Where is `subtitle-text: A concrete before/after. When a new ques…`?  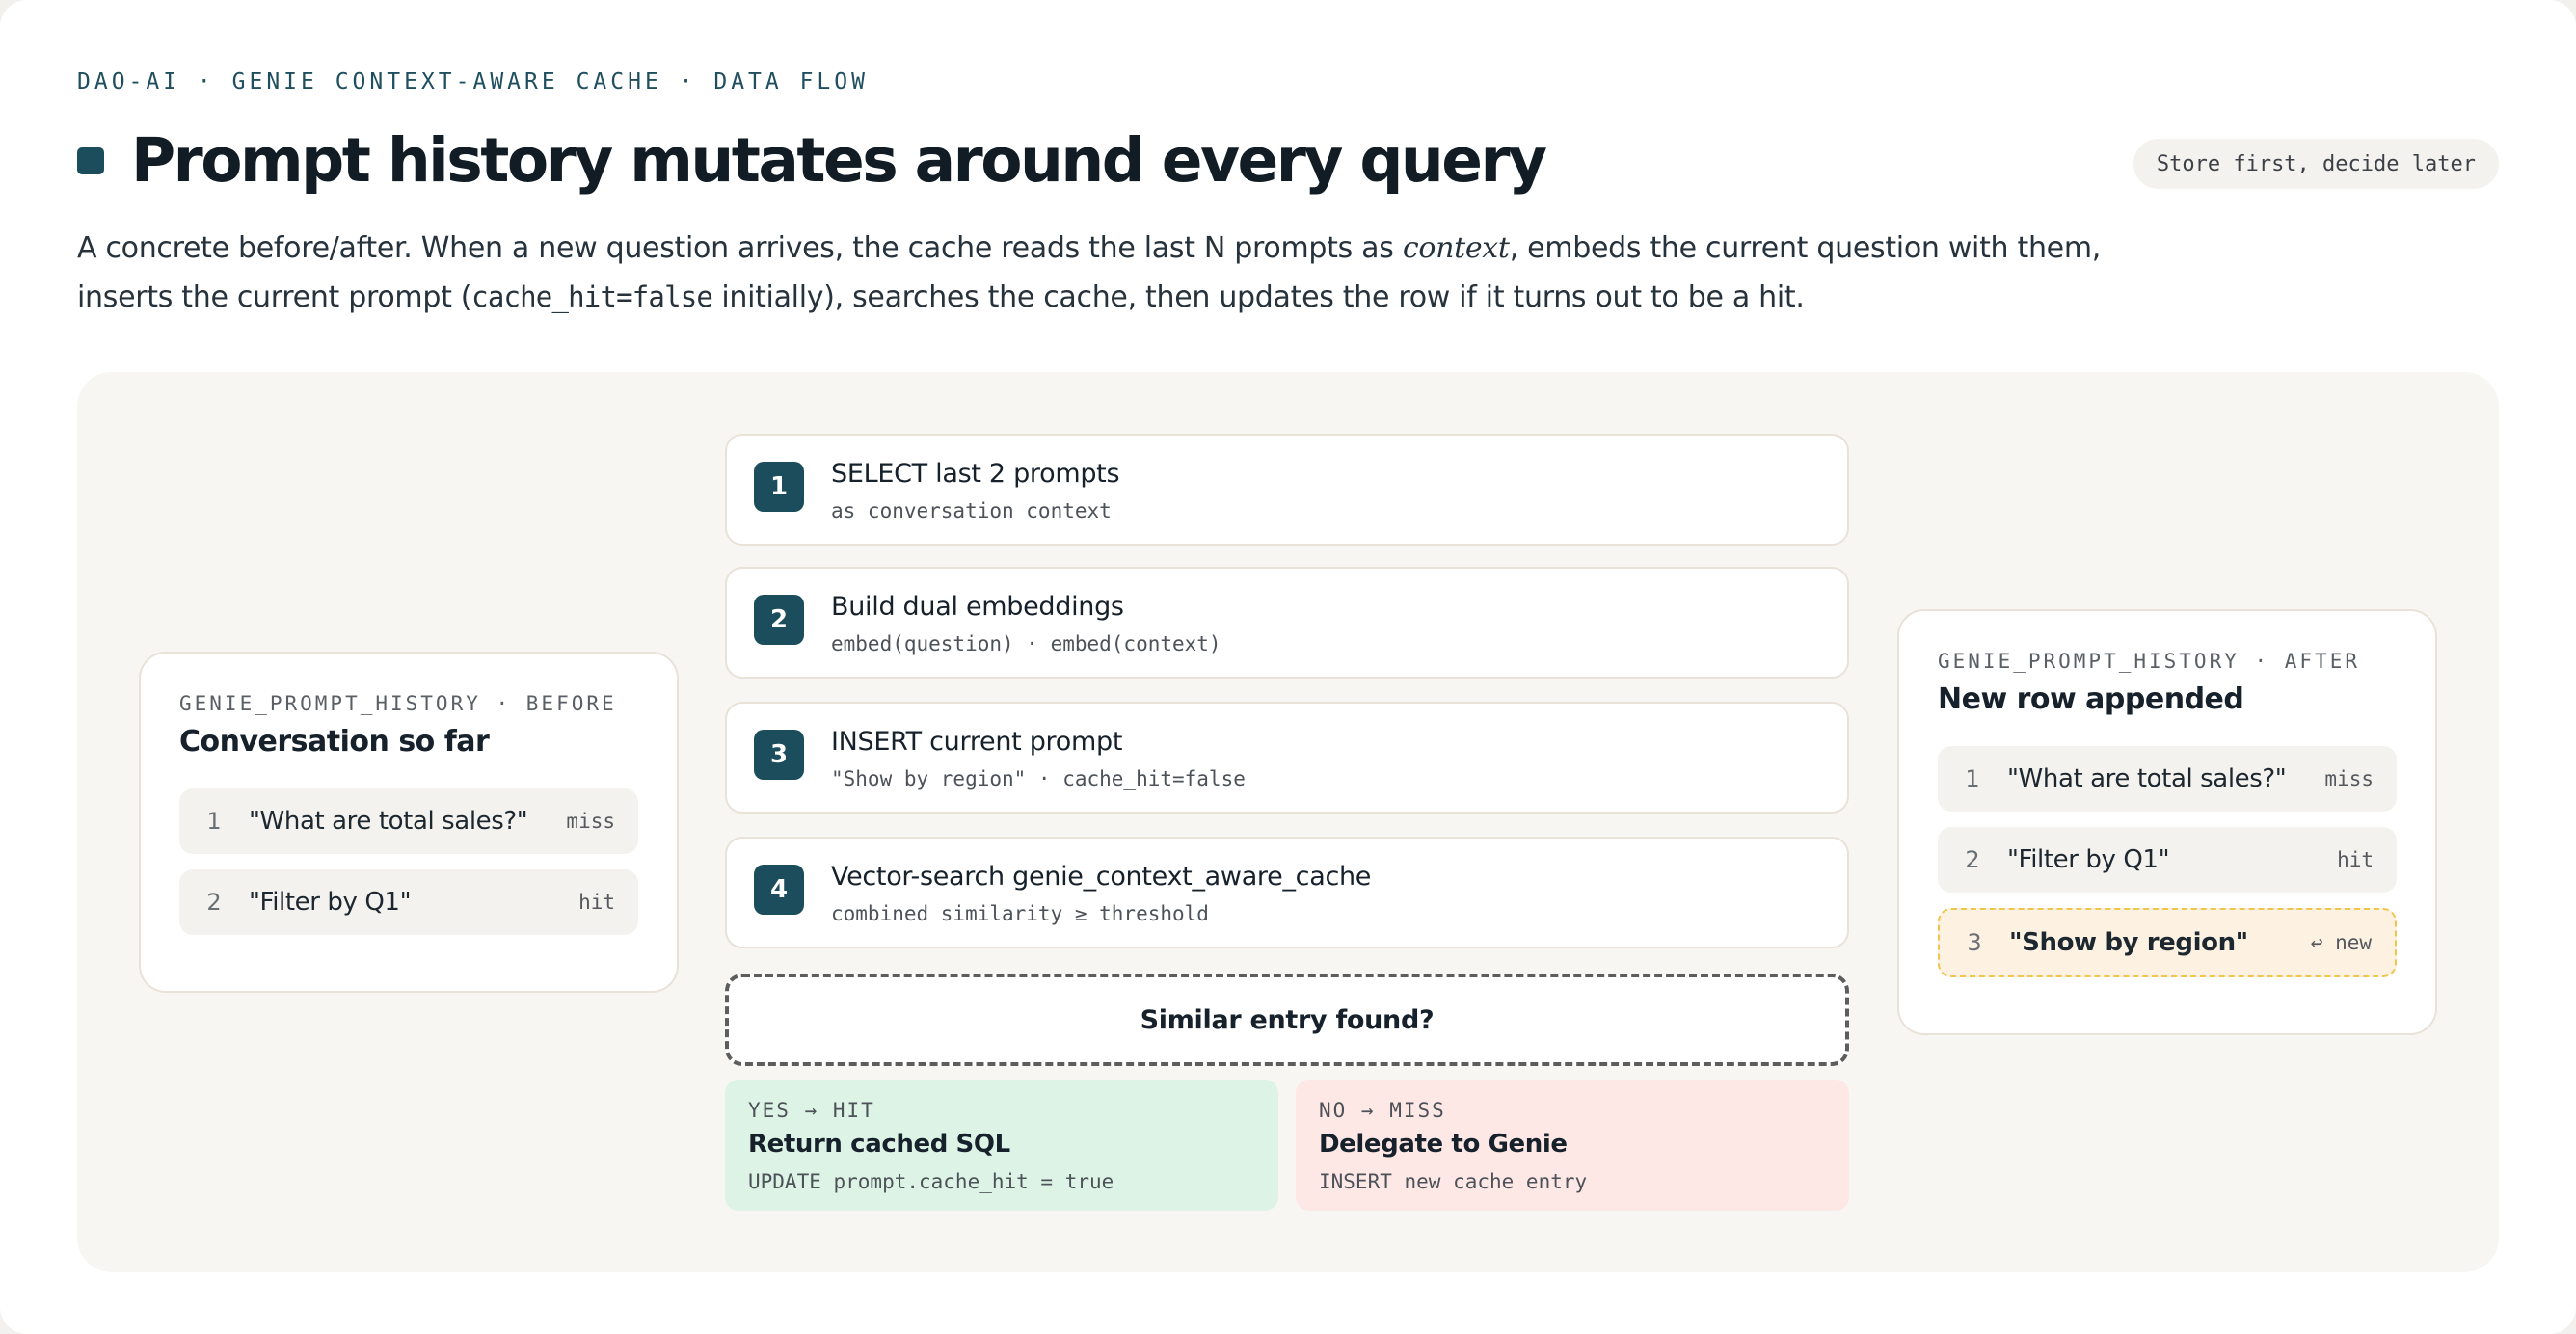 subtitle-text: A concrete before/after. When a new ques… is located at coordinates (740, 248).